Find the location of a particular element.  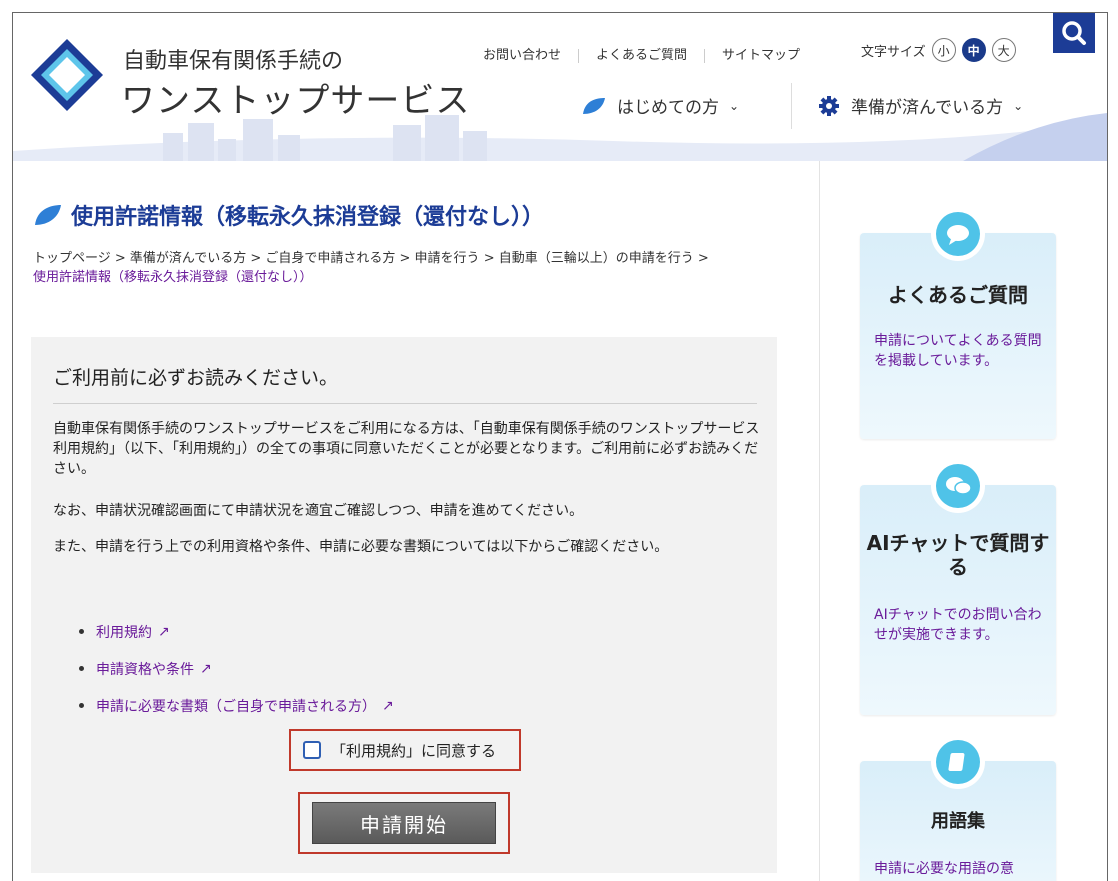

font-size-label: 文字サイズ is located at coordinates (893, 52).